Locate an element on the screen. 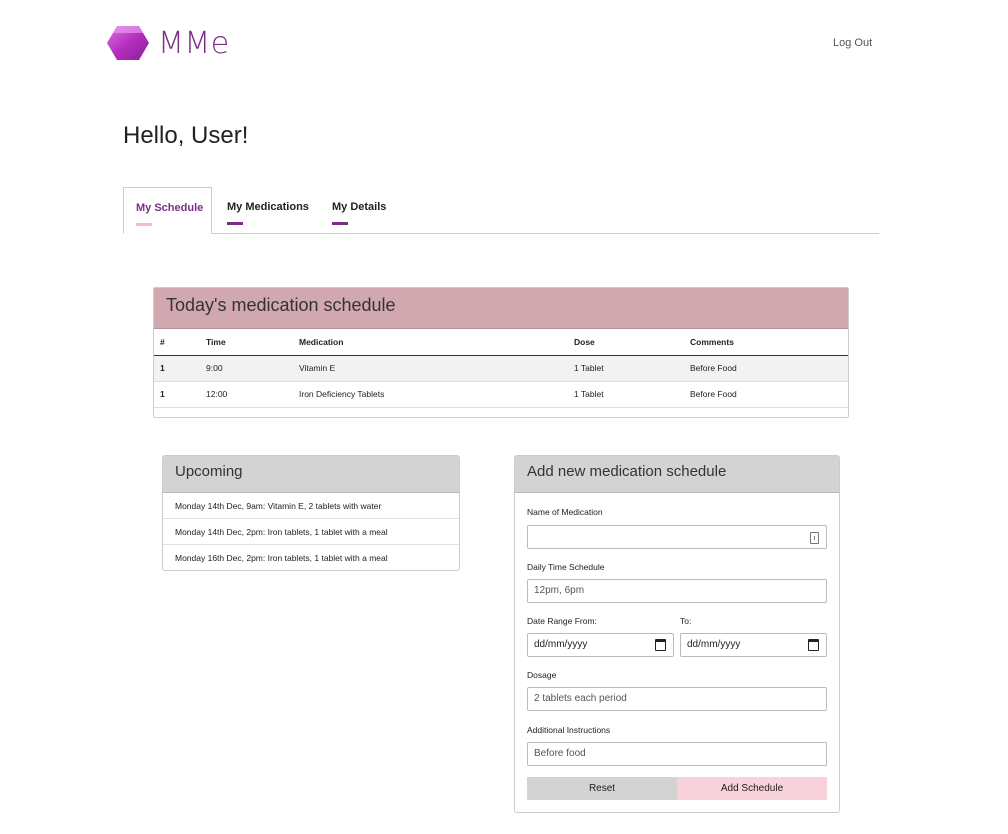 The image size is (1008, 834). tab-my-schedule: My Schedule is located at coordinates (167, 210).